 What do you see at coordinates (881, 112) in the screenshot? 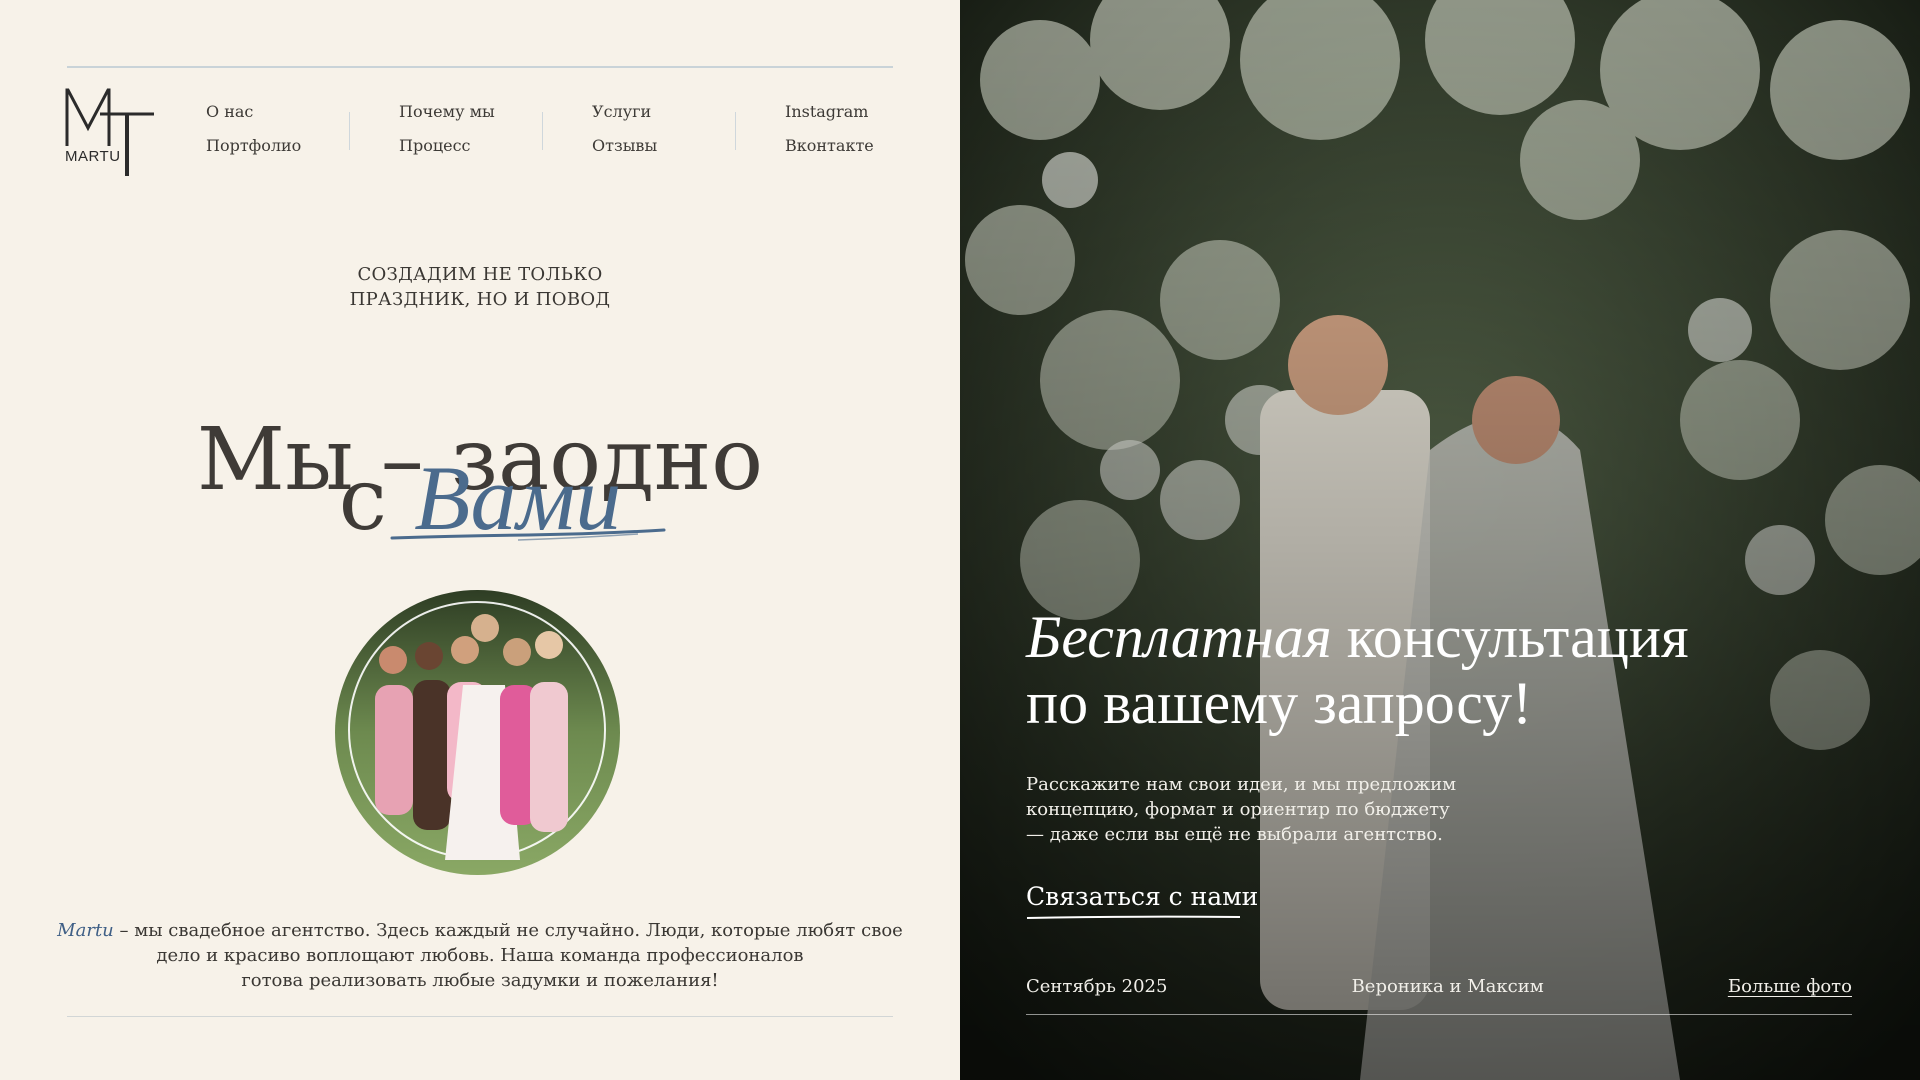
I see `nav-link-instagram: Instagram` at bounding box center [881, 112].